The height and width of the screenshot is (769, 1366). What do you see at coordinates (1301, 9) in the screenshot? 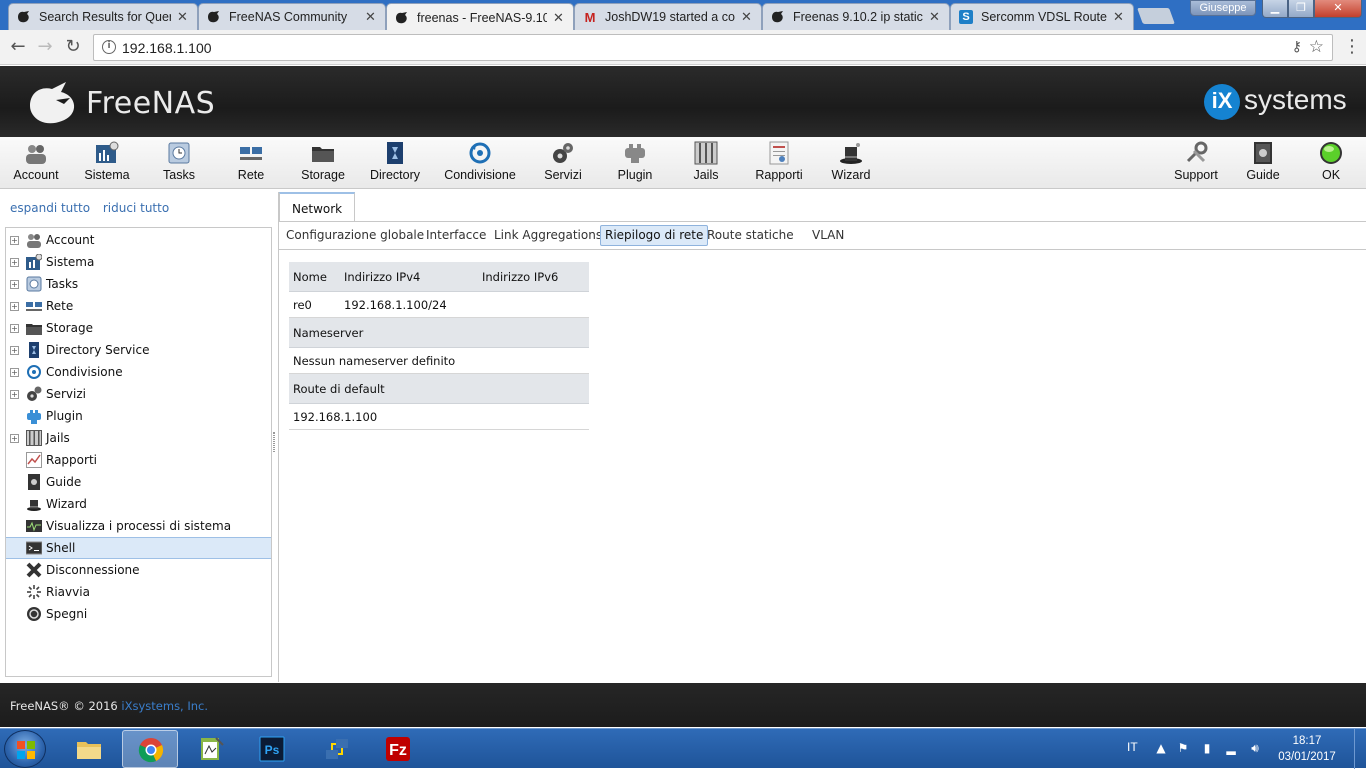
I see `maximize-button: ❐` at bounding box center [1301, 9].